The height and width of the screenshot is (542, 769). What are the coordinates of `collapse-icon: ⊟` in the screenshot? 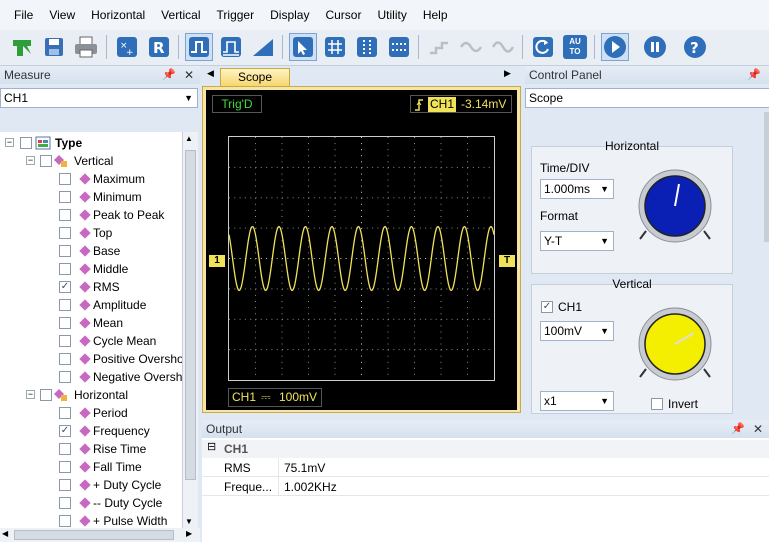 It's located at (211, 446).